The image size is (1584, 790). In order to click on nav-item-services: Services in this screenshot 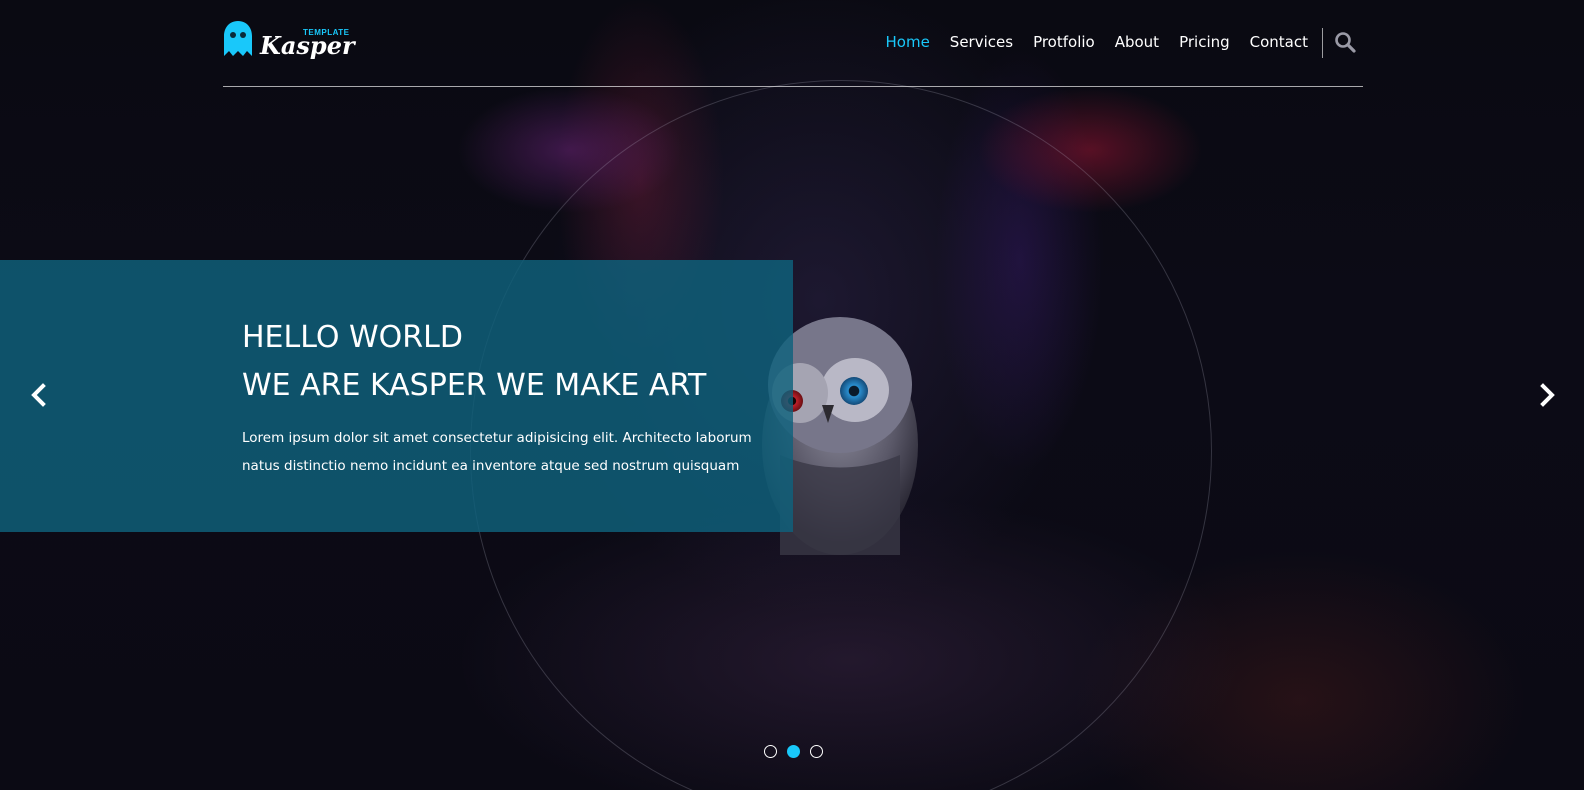, I will do `click(981, 43)`.